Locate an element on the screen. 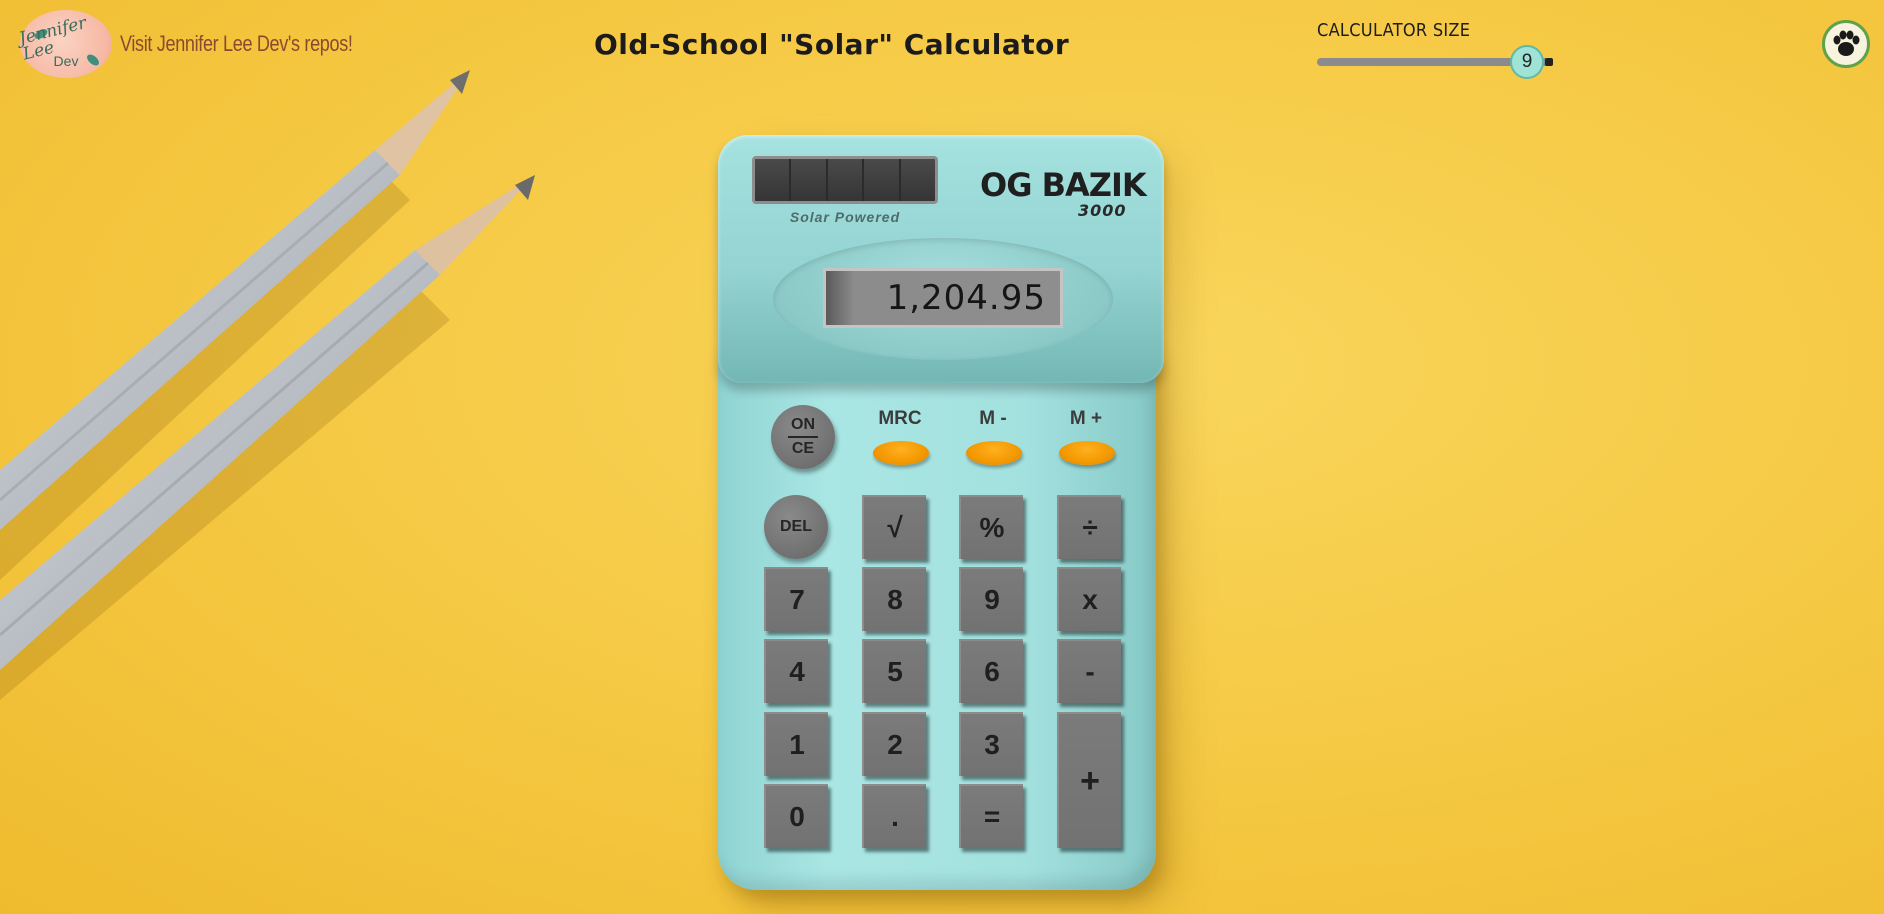 This screenshot has height=914, width=1884. percent-button: % is located at coordinates (991, 527).